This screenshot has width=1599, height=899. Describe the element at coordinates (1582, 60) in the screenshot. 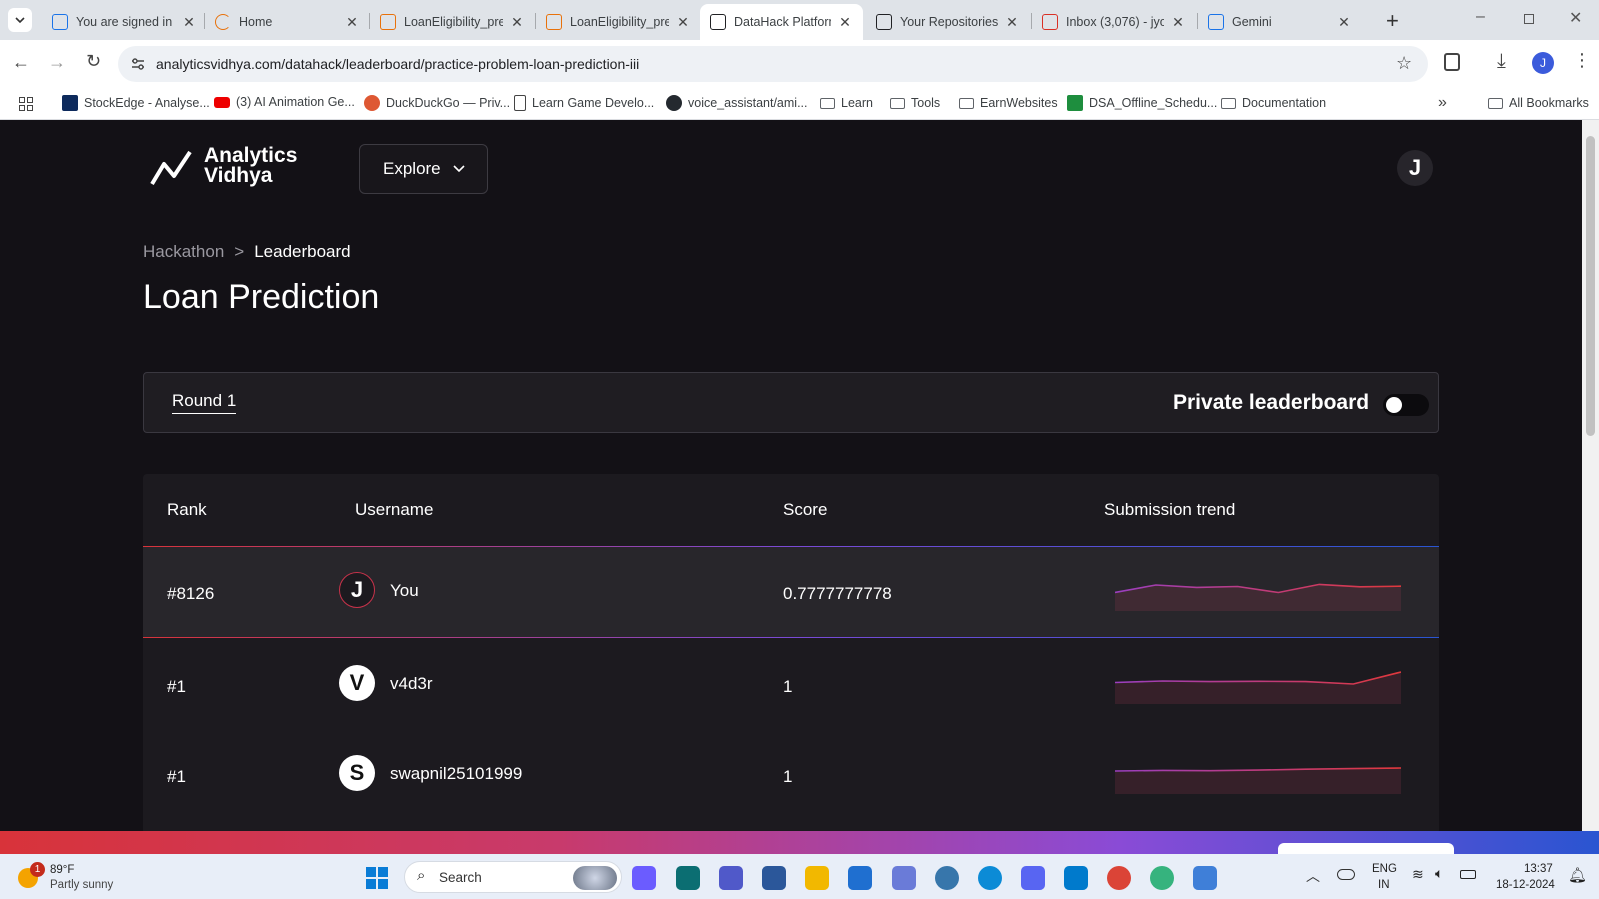

I see `menu-icon: ⋮` at that location.